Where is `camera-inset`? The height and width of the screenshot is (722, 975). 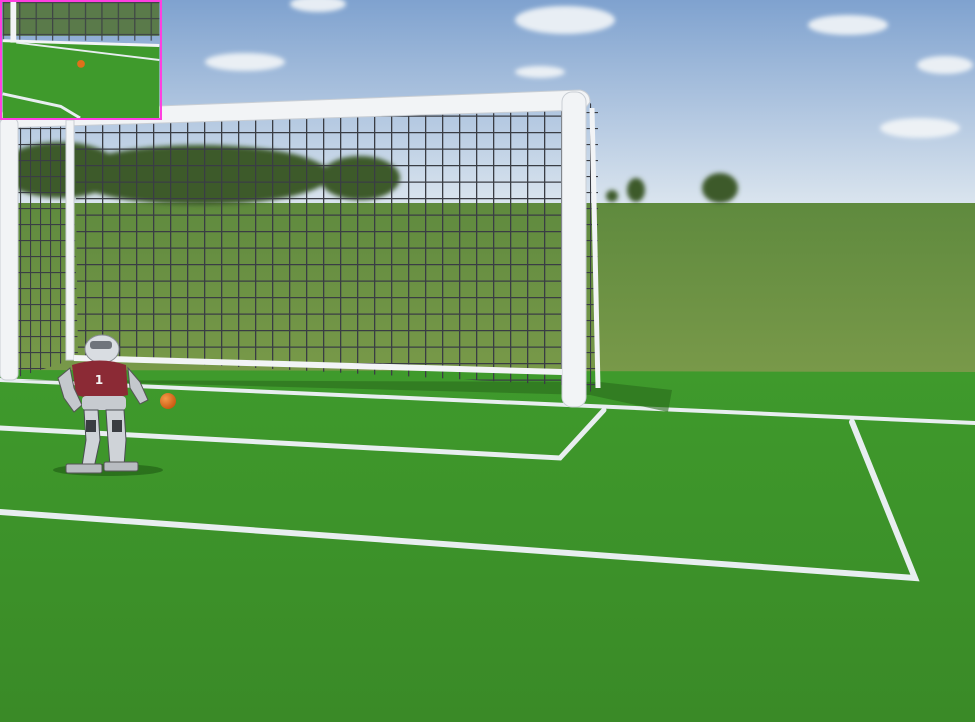
camera-inset is located at coordinates (81, 60).